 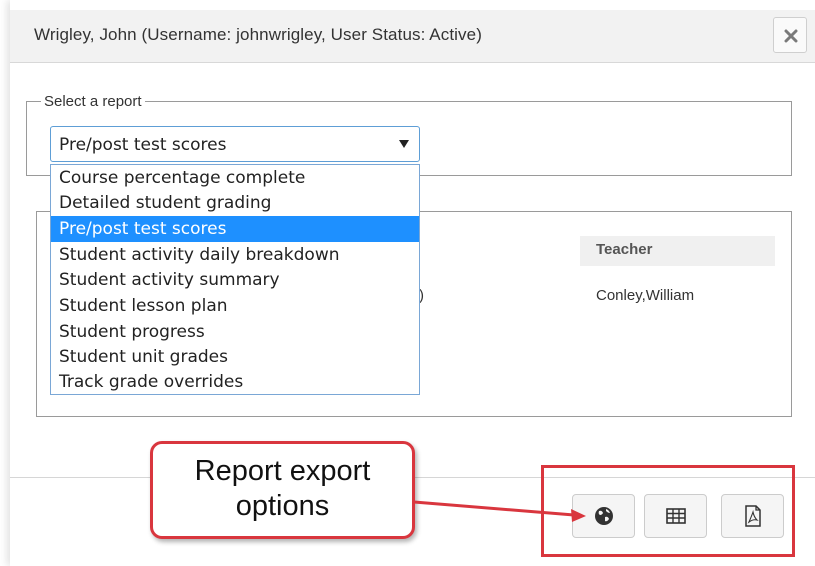 I want to click on report-select-value: Pre/post test scores, so click(x=143, y=145).